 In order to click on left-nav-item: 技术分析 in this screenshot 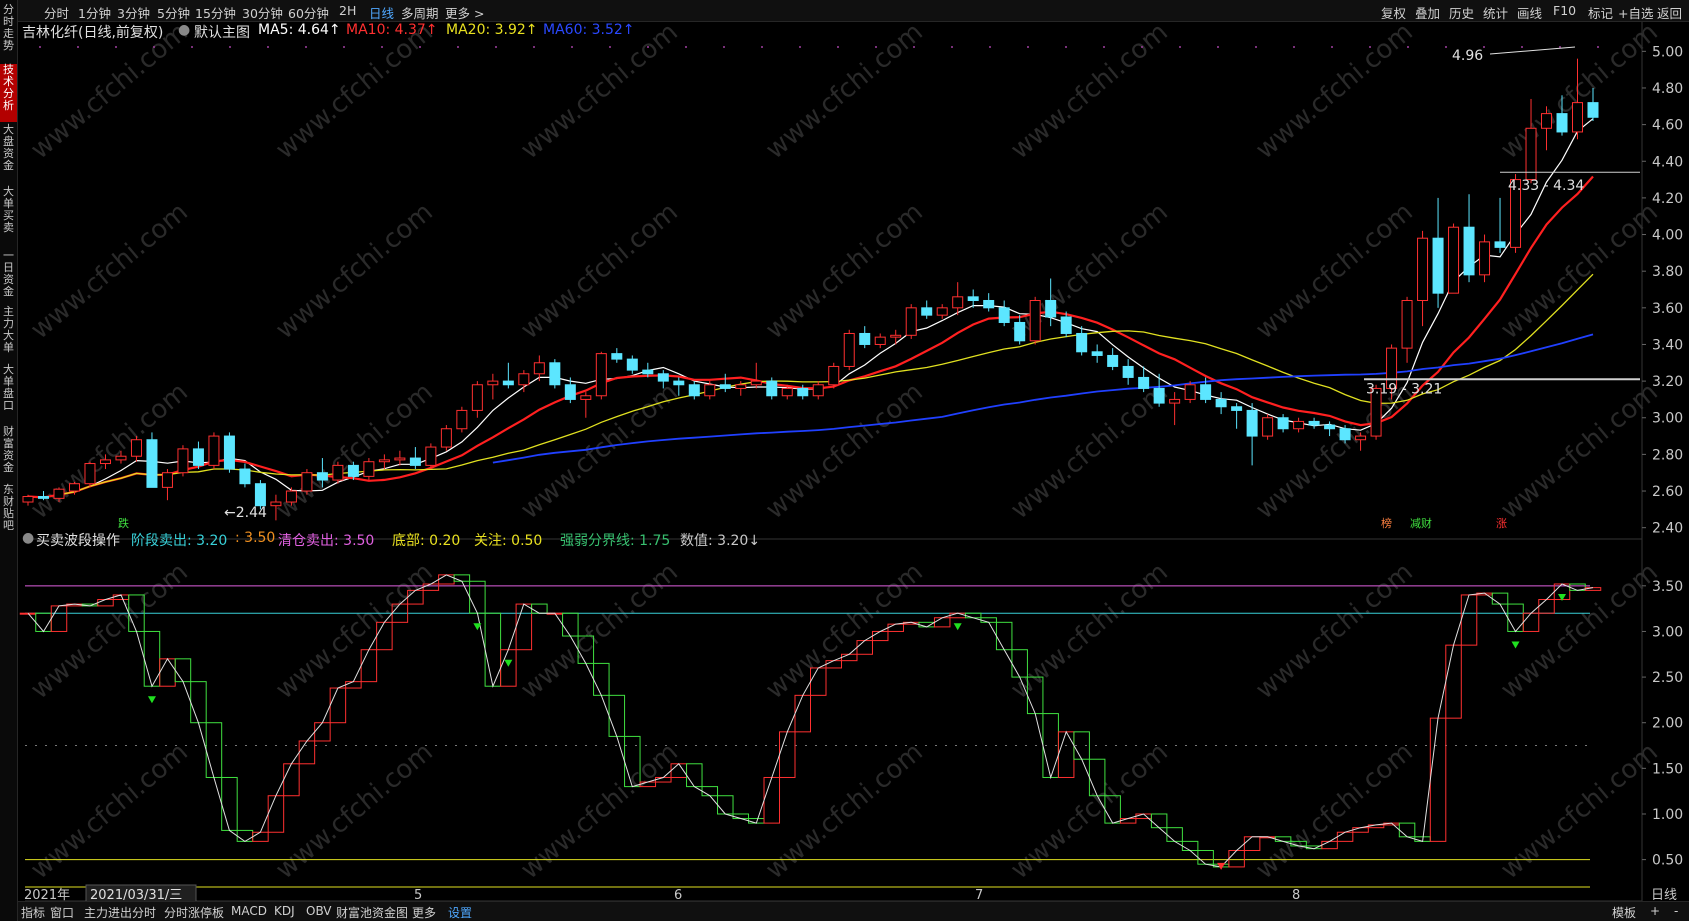, I will do `click(8, 93)`.